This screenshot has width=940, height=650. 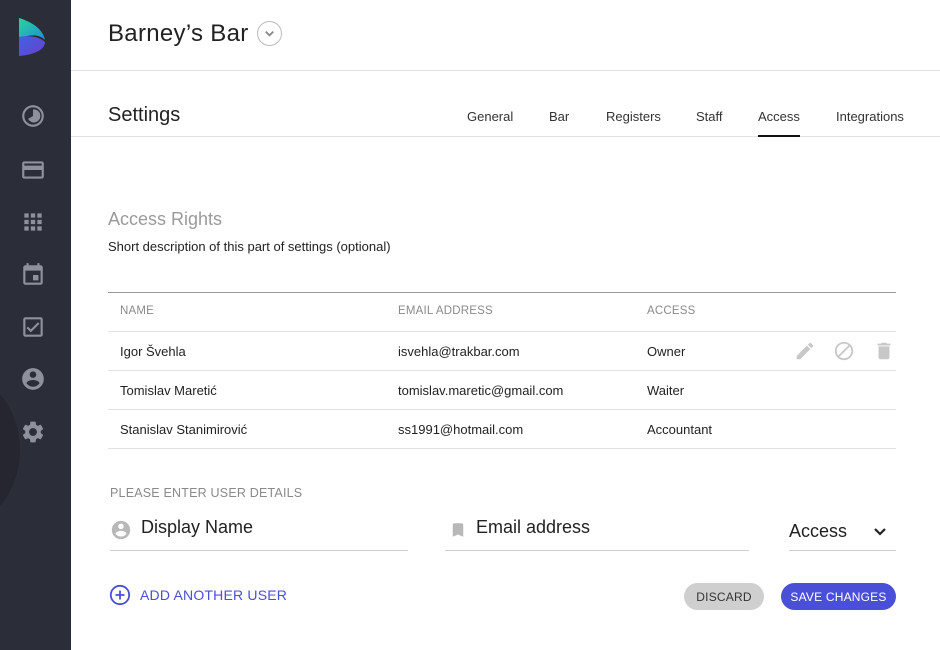 I want to click on venue-dropdown-button, so click(x=269, y=33).